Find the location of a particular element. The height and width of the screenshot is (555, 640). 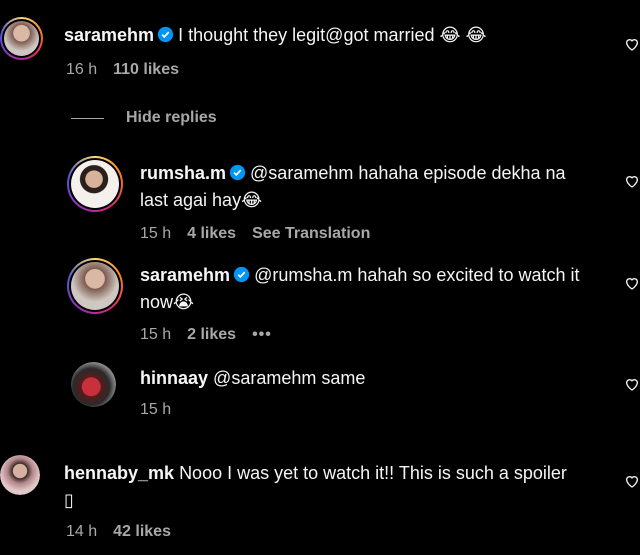

username: rumsha.m is located at coordinates (183, 173).